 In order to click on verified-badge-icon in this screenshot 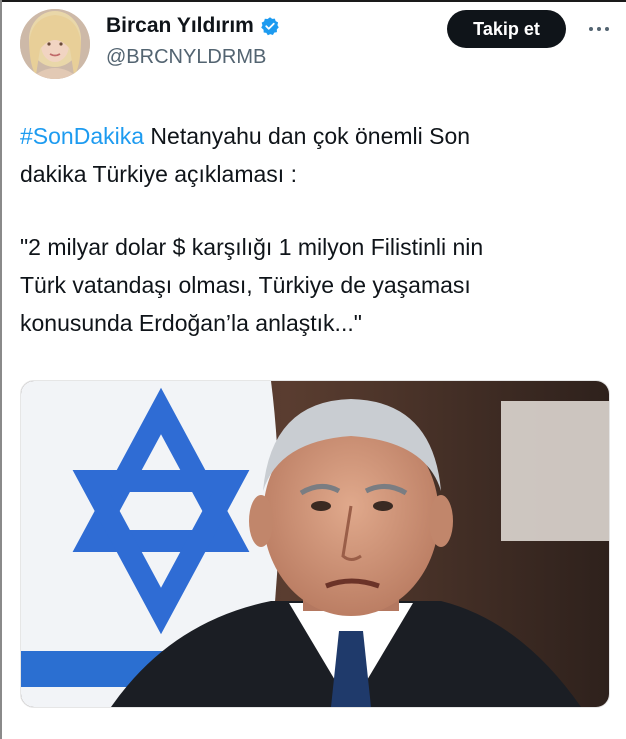, I will do `click(270, 26)`.